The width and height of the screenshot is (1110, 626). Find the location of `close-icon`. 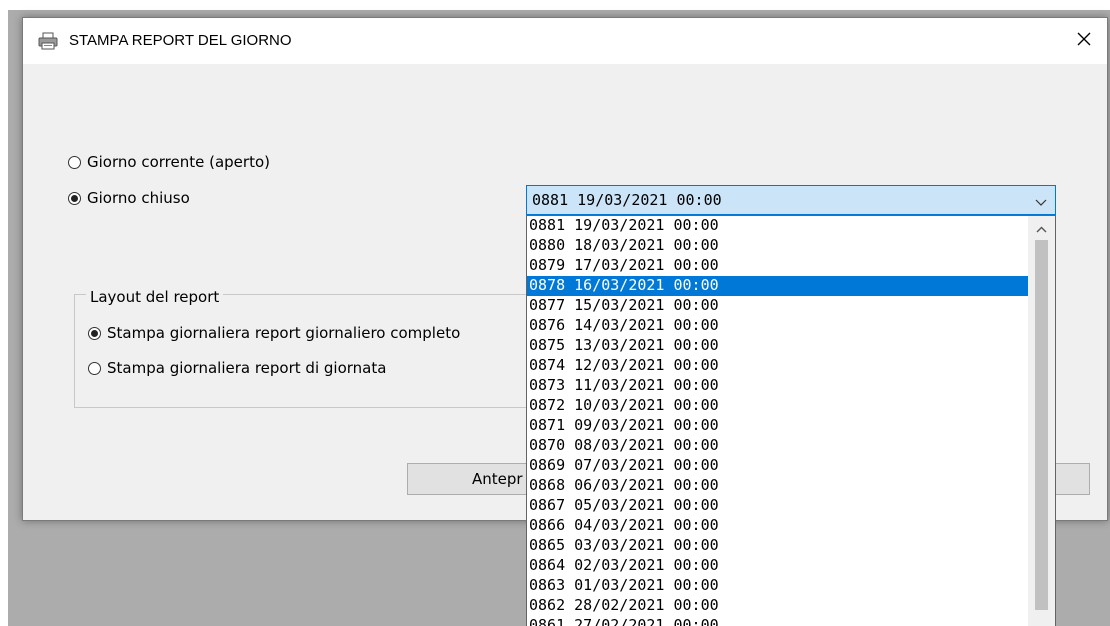

close-icon is located at coordinates (1084, 41).